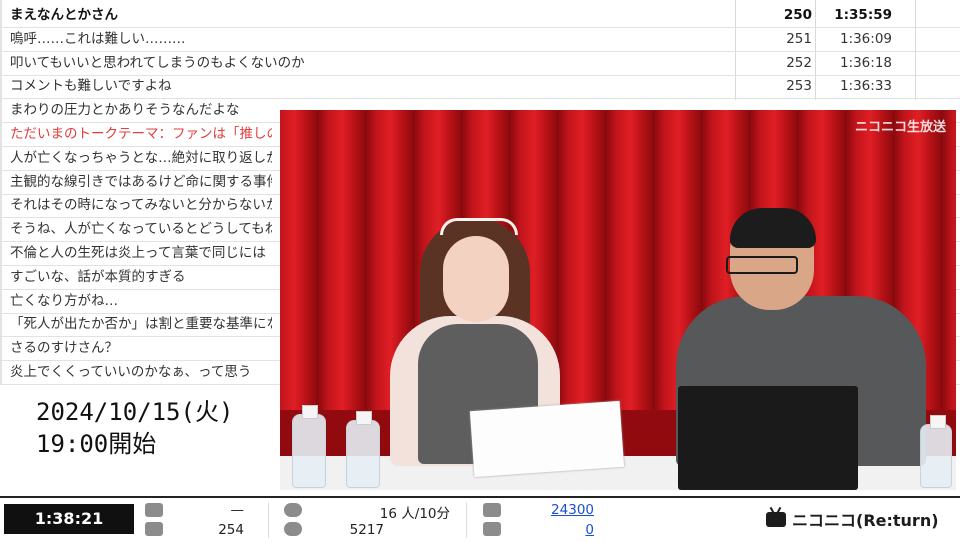 The height and width of the screenshot is (542, 960). I want to click on gift-points-link: 0, so click(562, 530).